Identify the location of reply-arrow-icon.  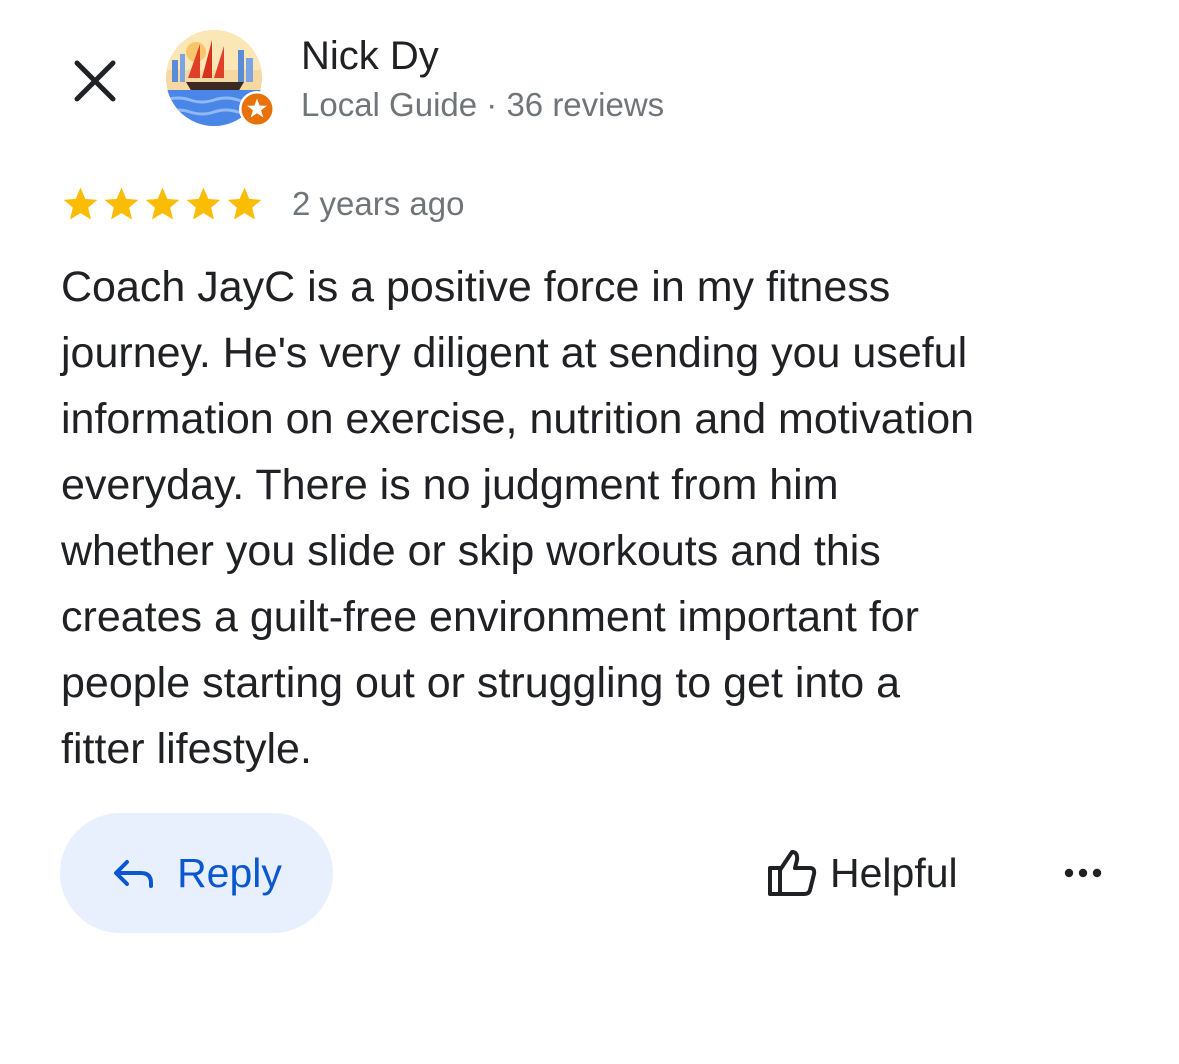
(134, 874).